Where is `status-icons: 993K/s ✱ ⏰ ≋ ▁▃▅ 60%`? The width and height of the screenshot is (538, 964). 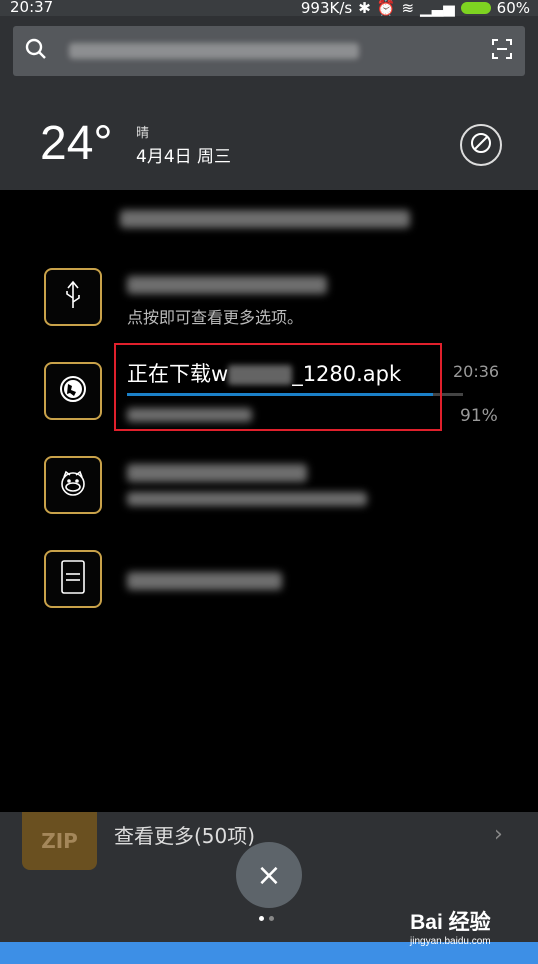 status-icons: 993K/s ✱ ⏰ ≋ ▁▃▅ 60% is located at coordinates (415, 8).